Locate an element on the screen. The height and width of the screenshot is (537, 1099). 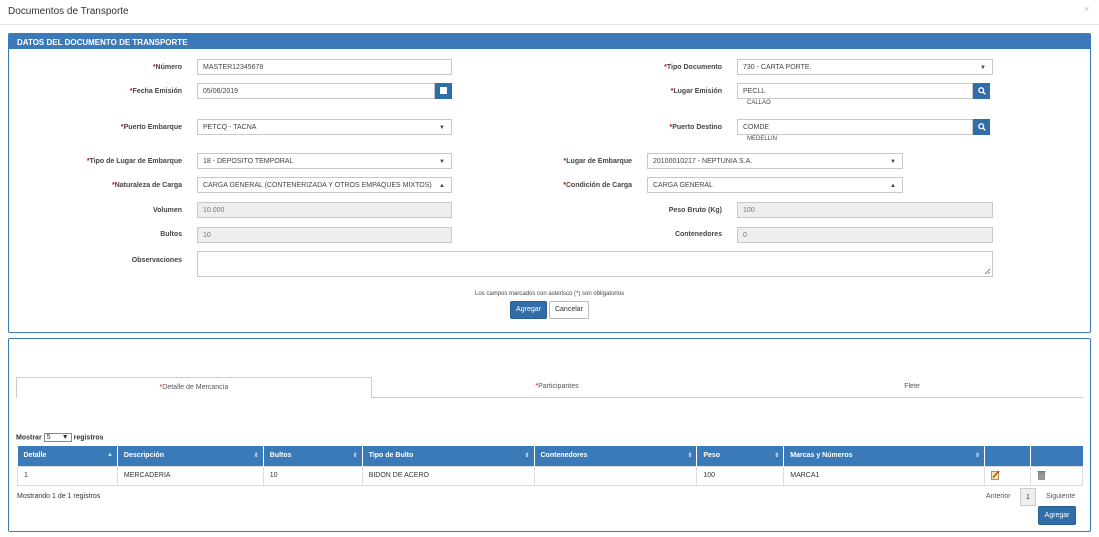
cancelar-button: Cancelar is located at coordinates (569, 310).